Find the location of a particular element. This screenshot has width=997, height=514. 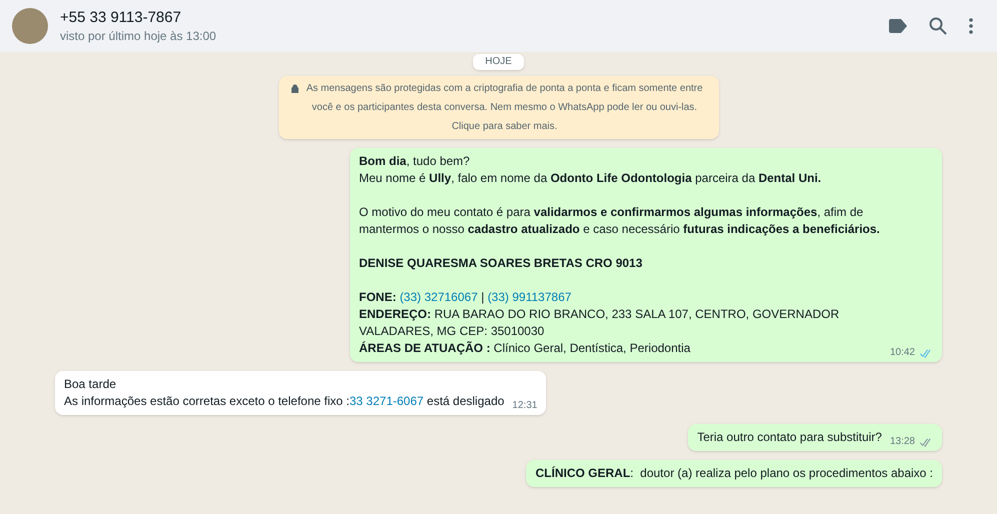

encryption-notice: As mensagens são protegidas com a criptografia de ponta a ponta e ficam somente entre você e os participantes desta conversa. Nem mesmo o WhatsApp pode ler ou ouvi-las. Clique para saber mais. is located at coordinates (498, 107).